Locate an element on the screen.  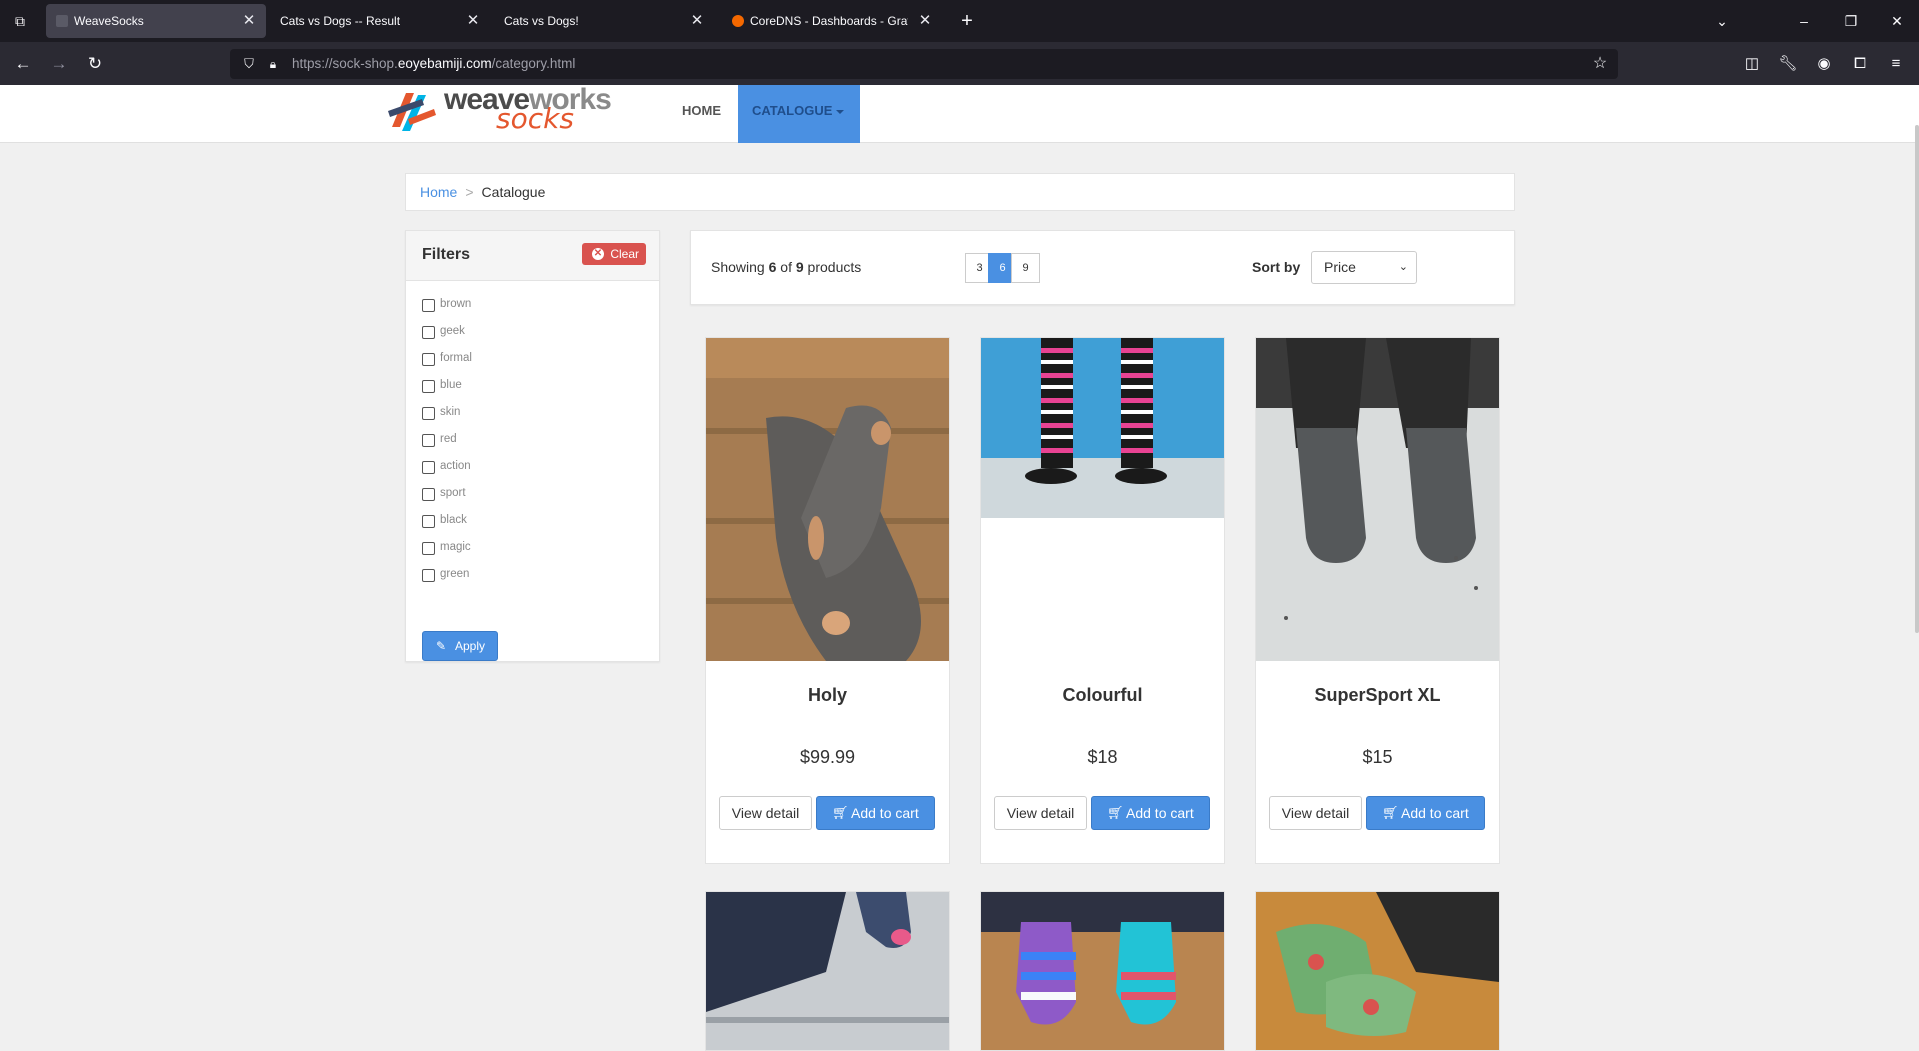
filters-header: Filters ✕ Clear is located at coordinates (532, 256).